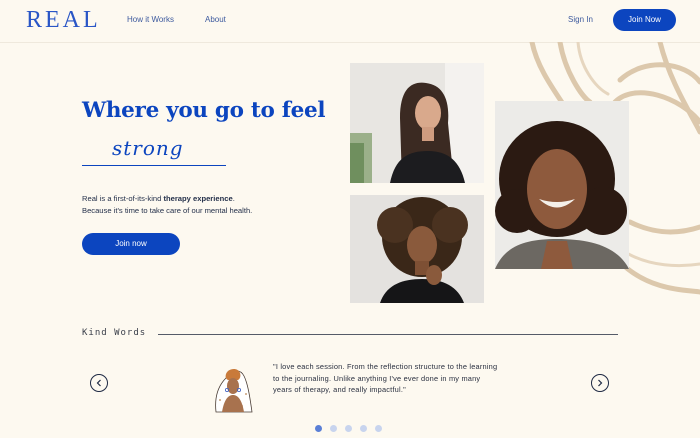  What do you see at coordinates (215, 19) in the screenshot?
I see `nav-about: About` at bounding box center [215, 19].